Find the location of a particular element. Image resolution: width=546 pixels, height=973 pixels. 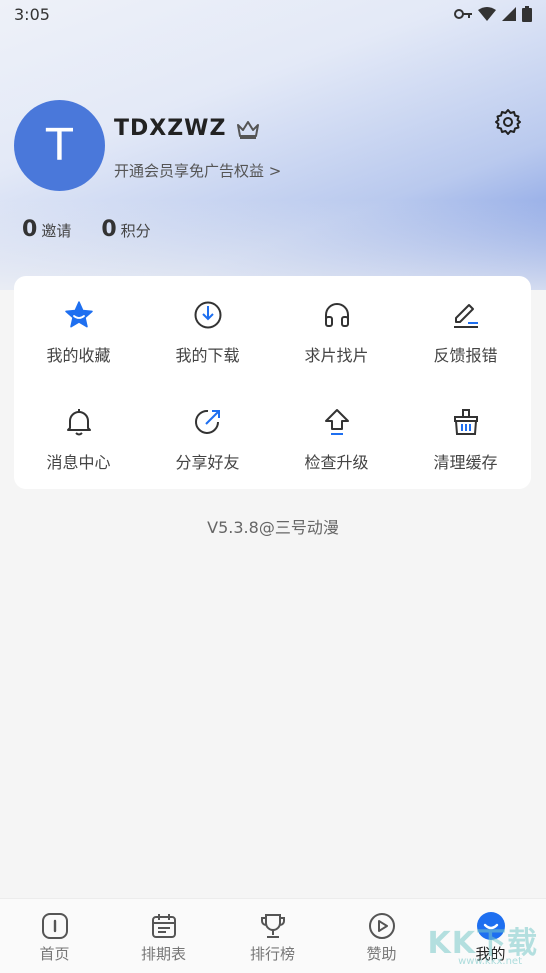

menu-item-share: 分享好友 is located at coordinates (207, 428).